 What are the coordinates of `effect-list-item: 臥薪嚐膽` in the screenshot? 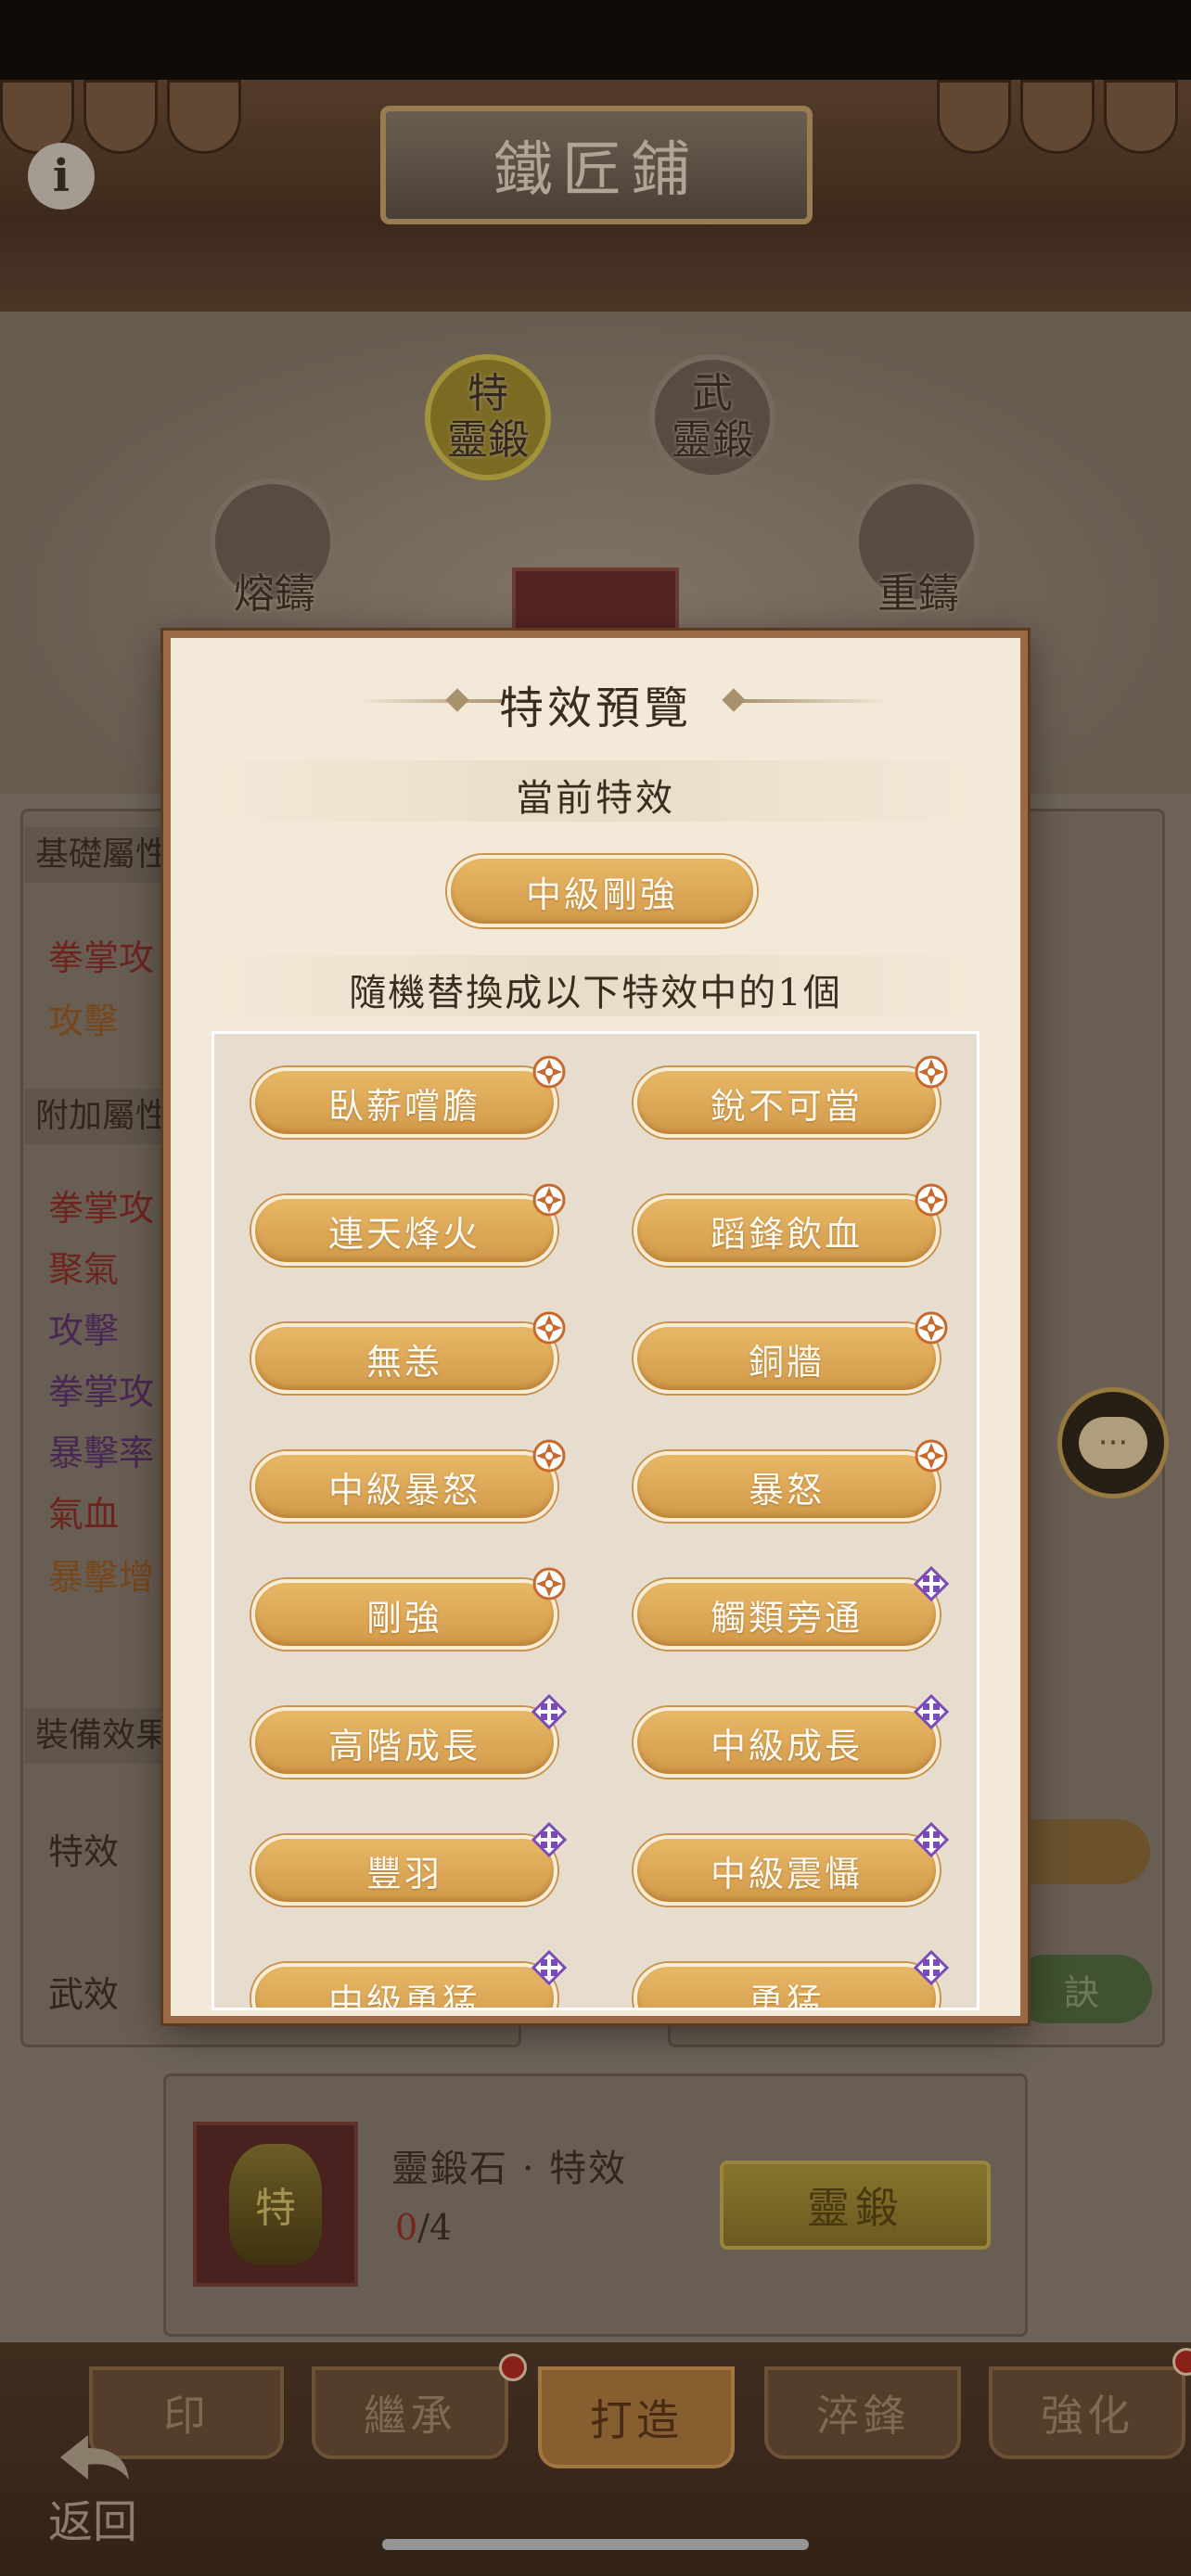 It's located at (408, 1096).